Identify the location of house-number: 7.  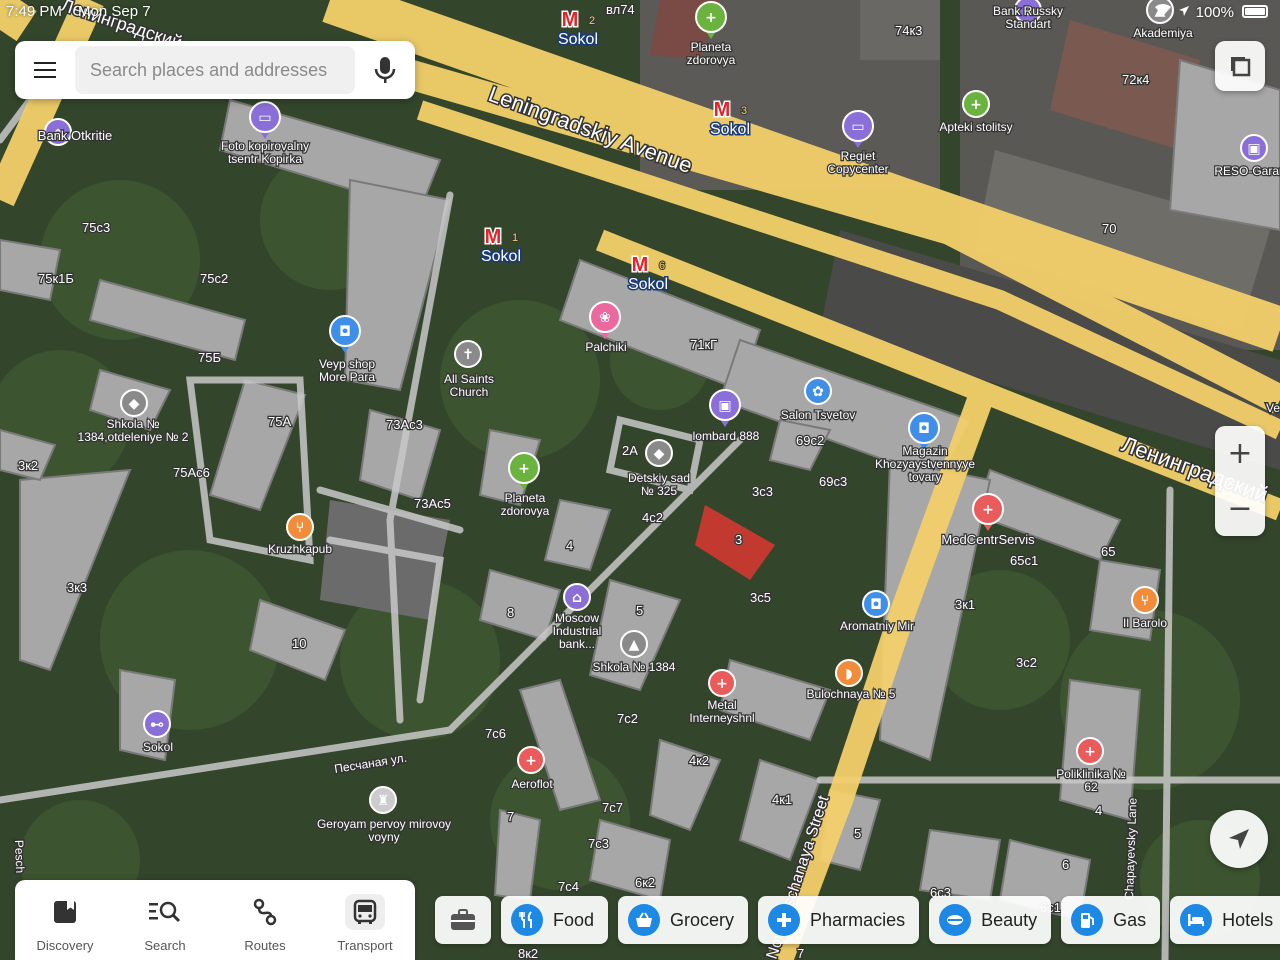
(510, 816).